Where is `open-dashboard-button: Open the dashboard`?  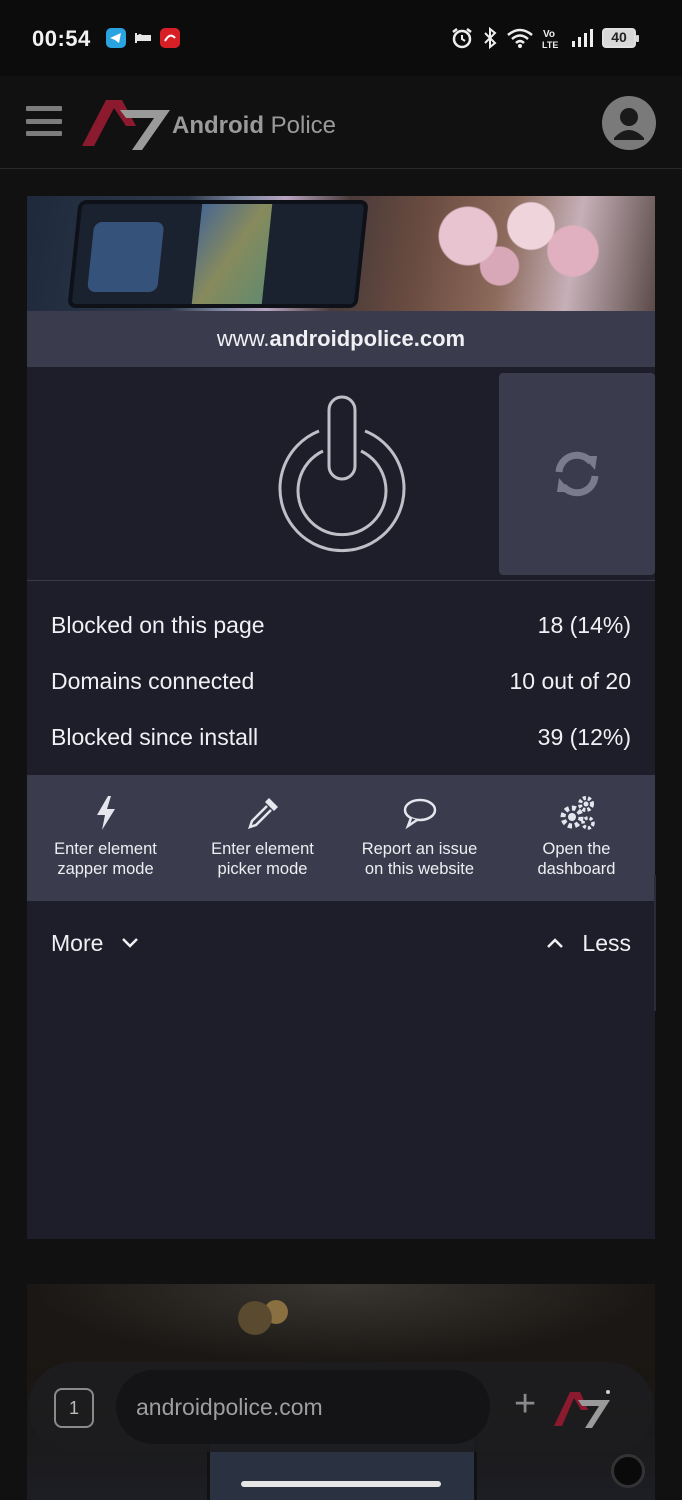 open-dashboard-button: Open the dashboard is located at coordinates (576, 838).